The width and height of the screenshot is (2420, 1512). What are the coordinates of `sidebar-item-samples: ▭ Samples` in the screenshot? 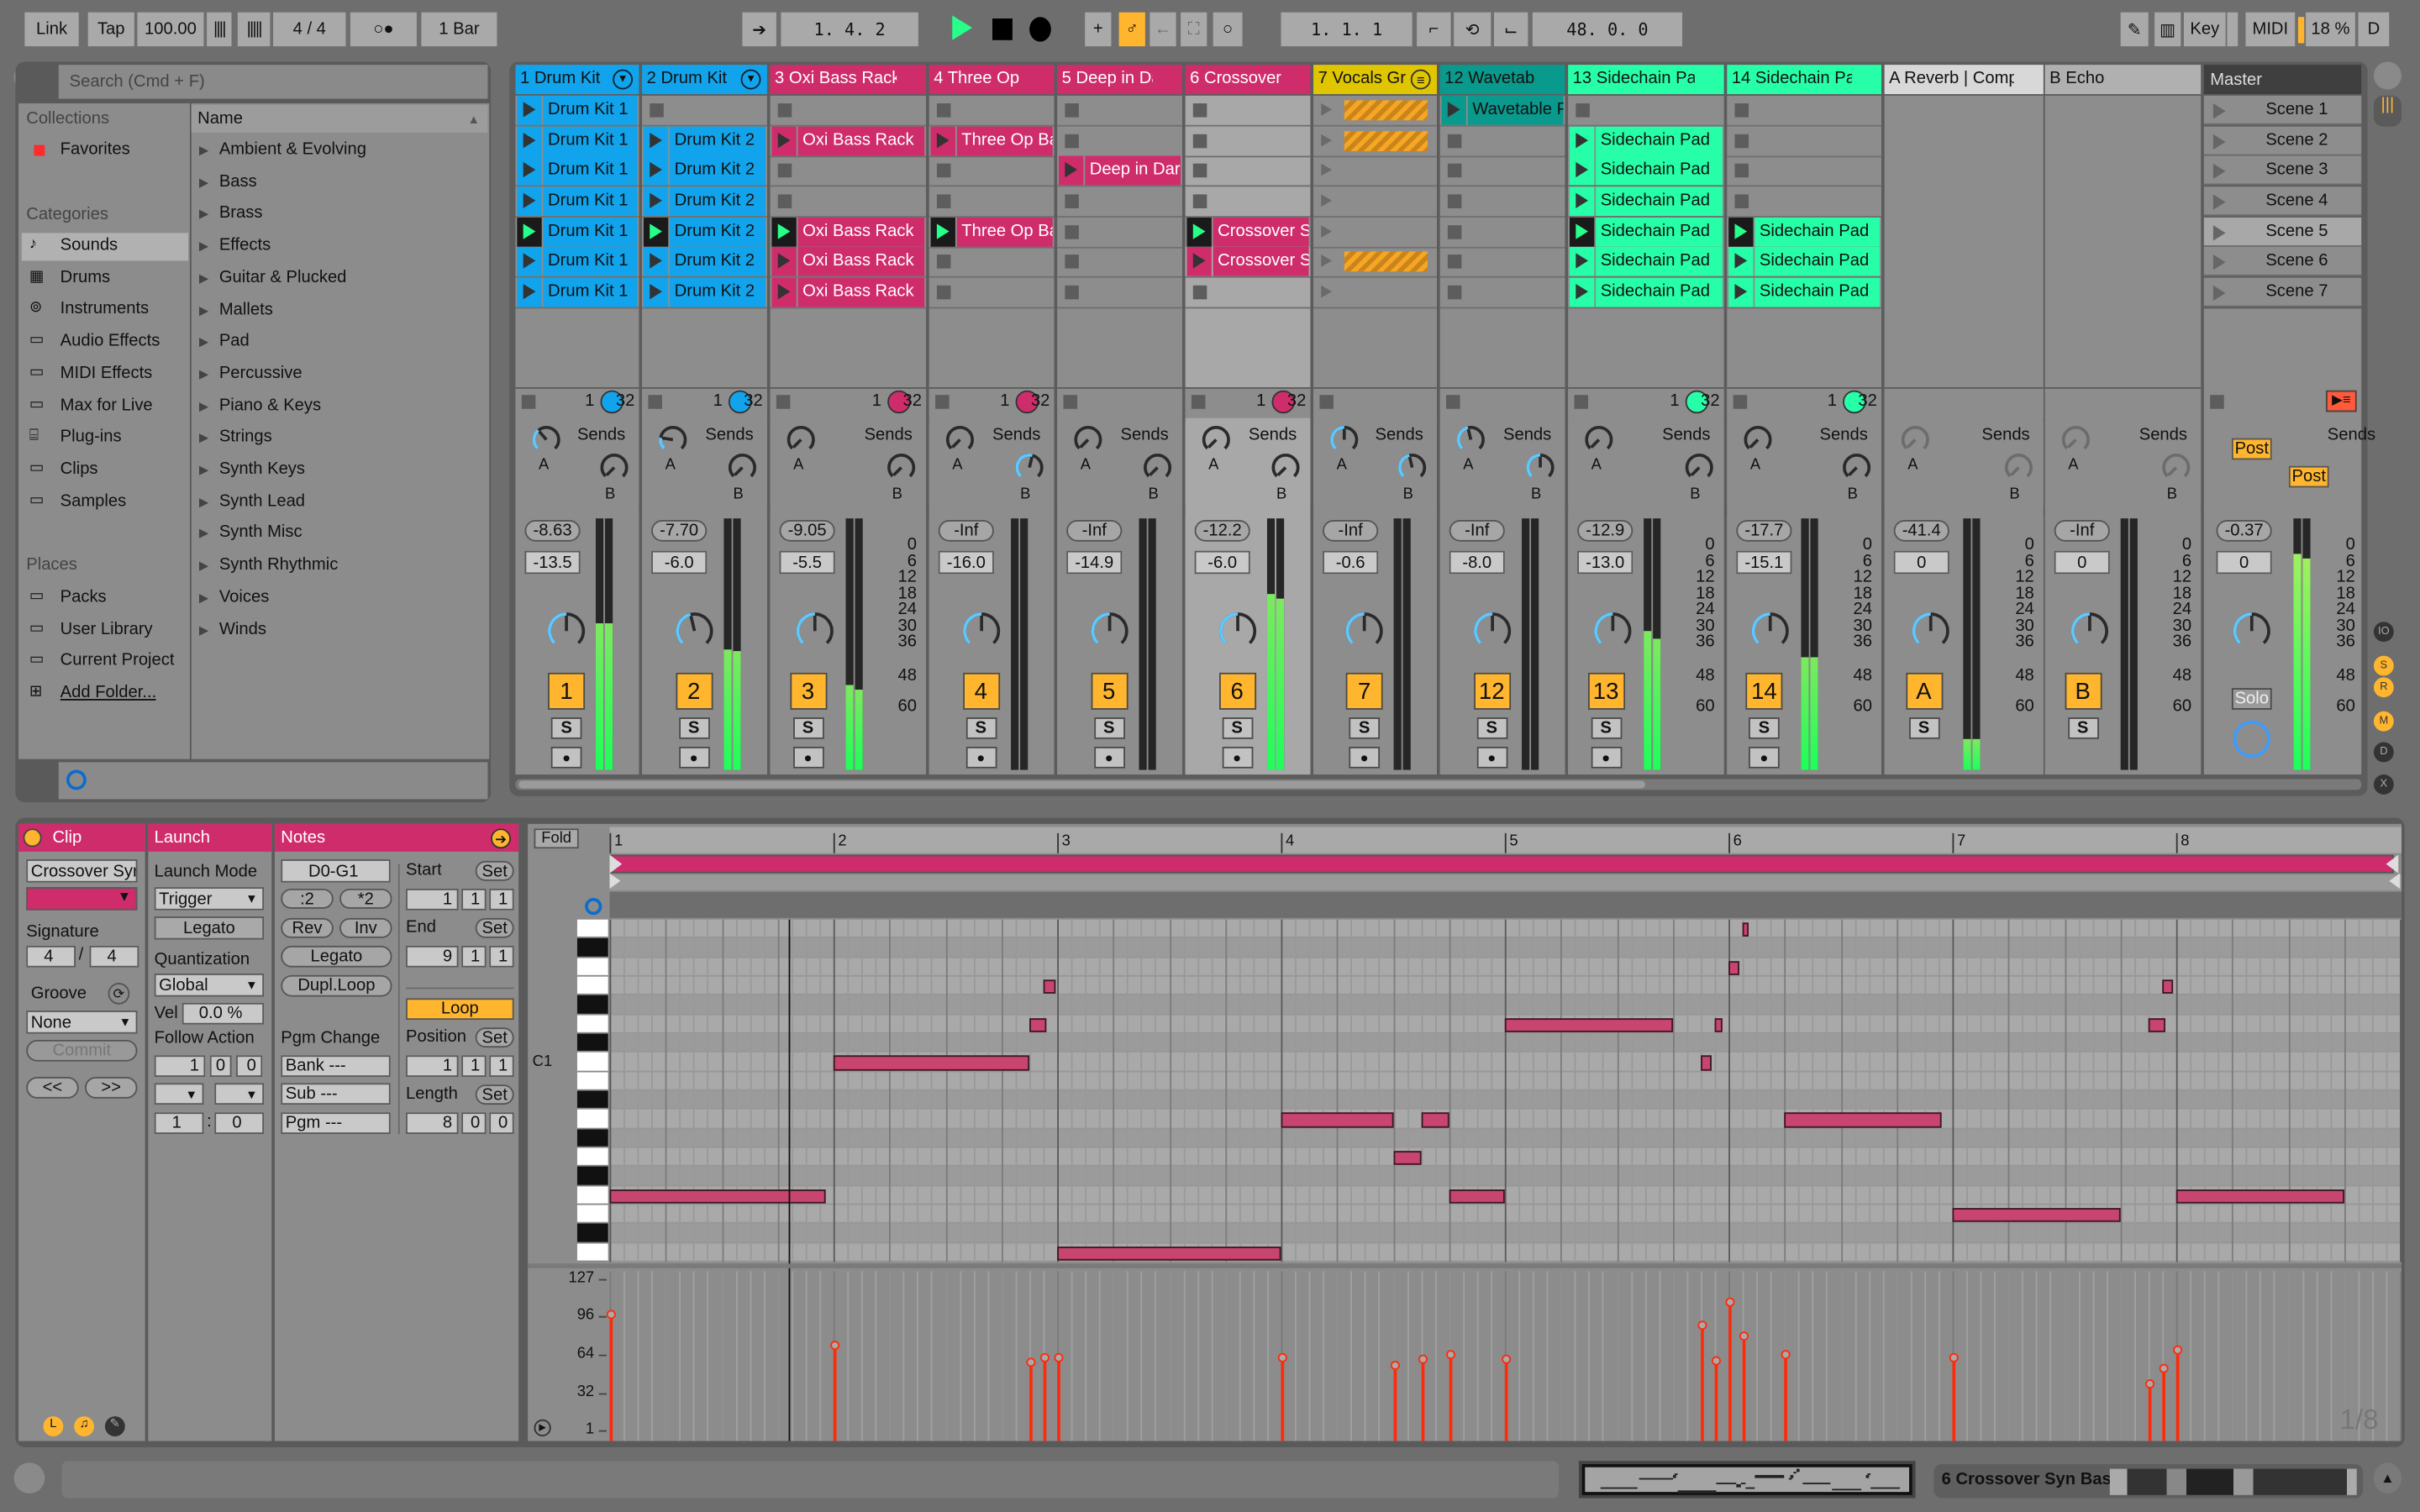 It's located at (105, 502).